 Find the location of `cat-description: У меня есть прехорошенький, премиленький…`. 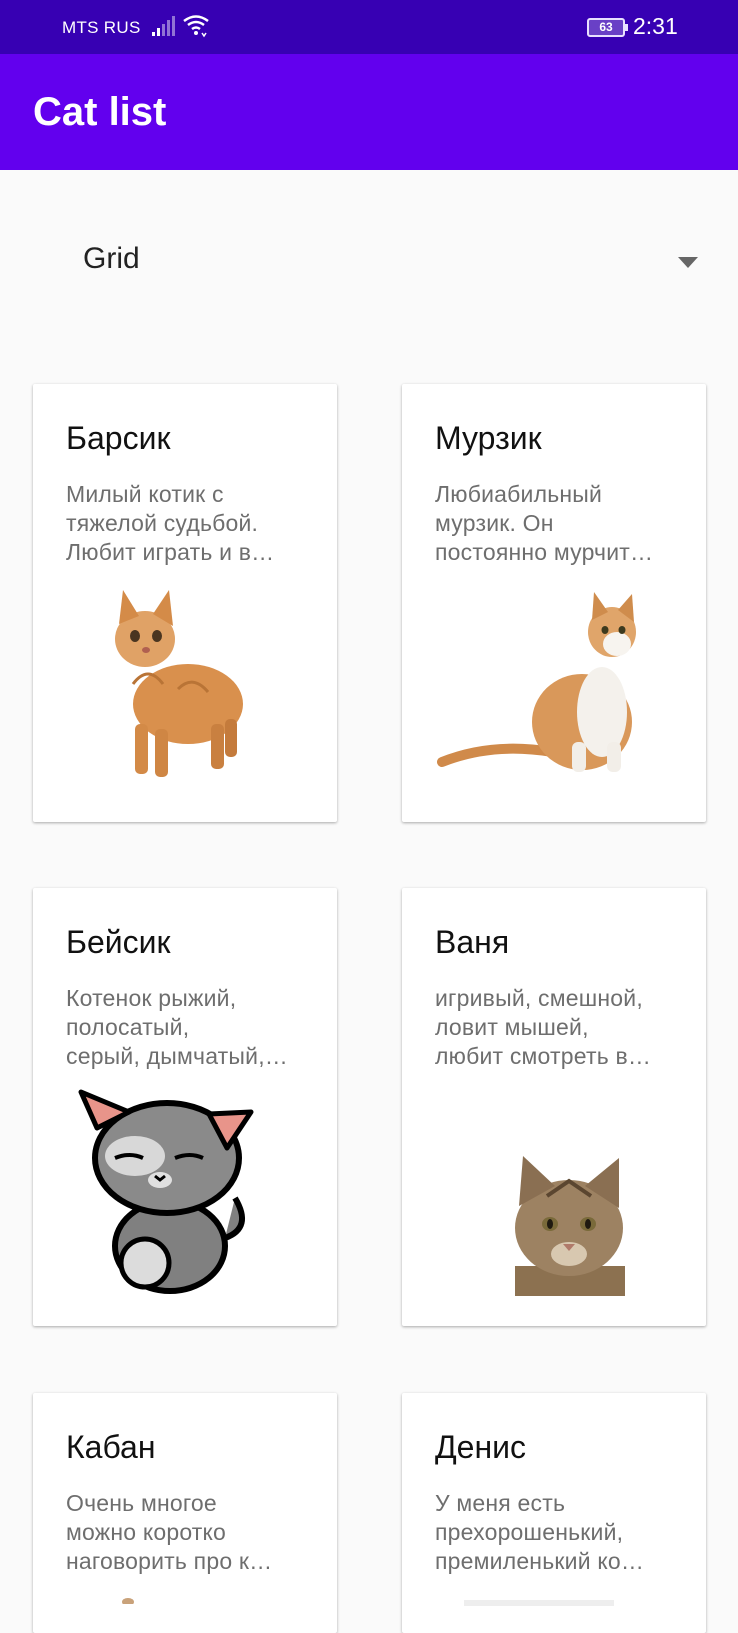

cat-description: У меня есть прехорошенький, премиленький… is located at coordinates (540, 1532).